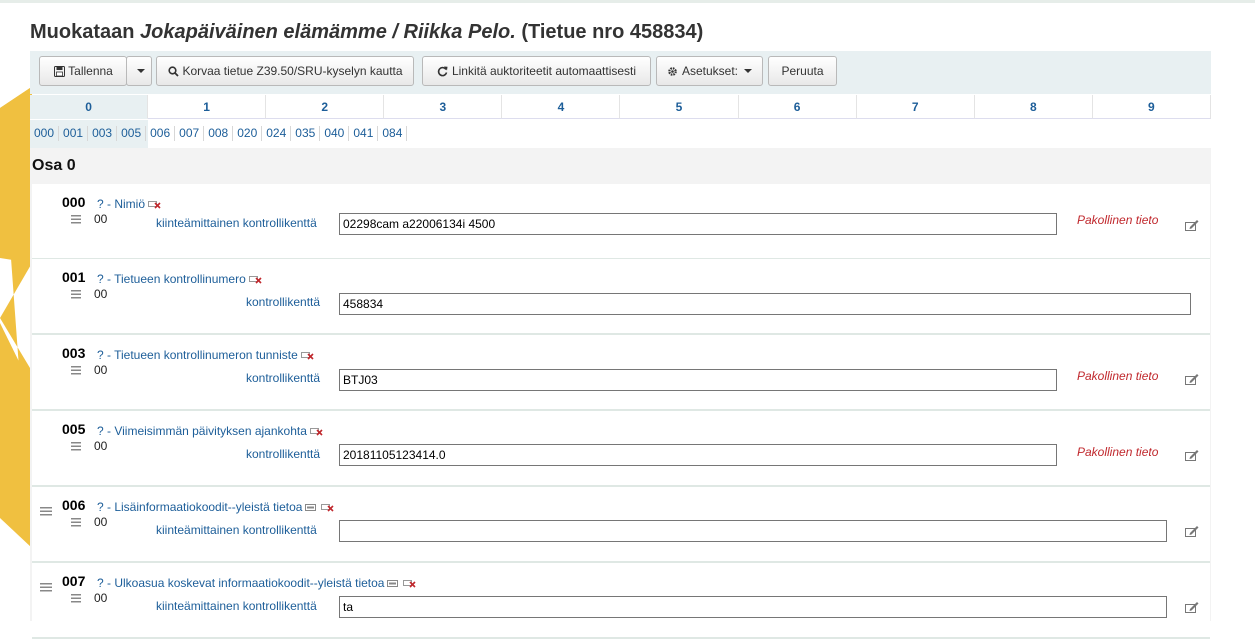 This screenshot has width=1255, height=639. I want to click on tab-2: 2, so click(325, 107).